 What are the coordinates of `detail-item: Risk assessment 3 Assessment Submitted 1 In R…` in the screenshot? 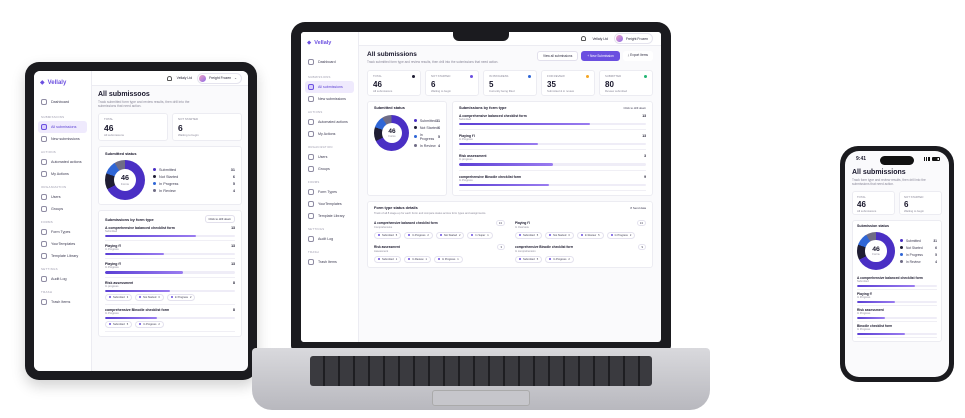 It's located at (439, 253).